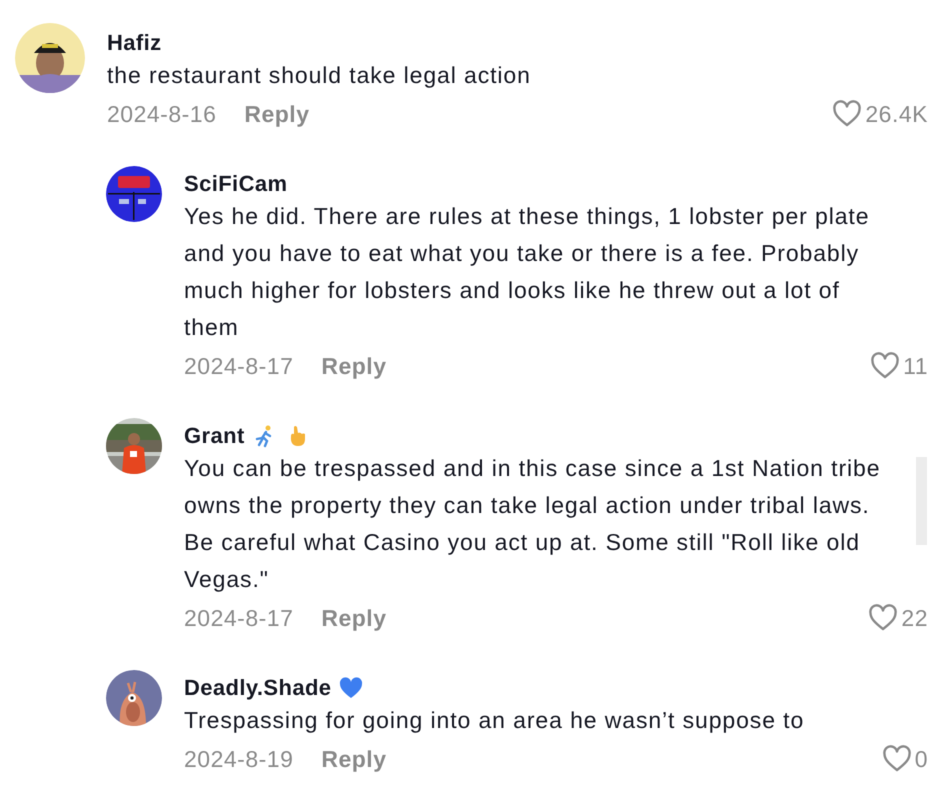 The width and height of the screenshot is (932, 806). What do you see at coordinates (134, 43) in the screenshot?
I see `username: Hafiz` at bounding box center [134, 43].